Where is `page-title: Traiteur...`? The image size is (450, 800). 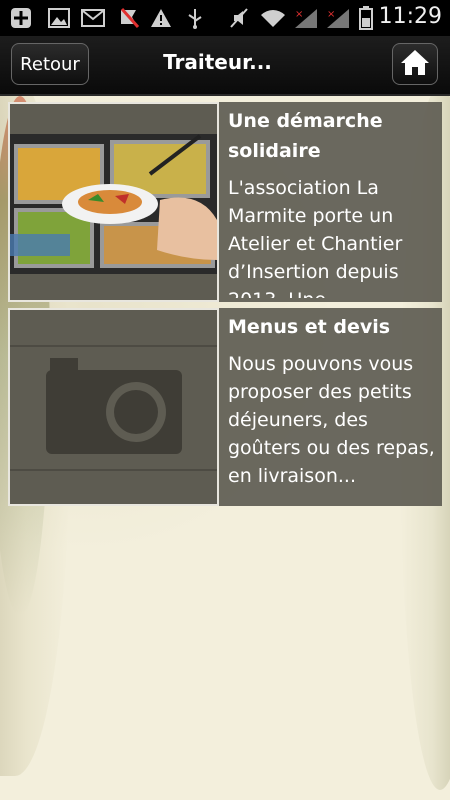 page-title: Traiteur... is located at coordinates (217, 62).